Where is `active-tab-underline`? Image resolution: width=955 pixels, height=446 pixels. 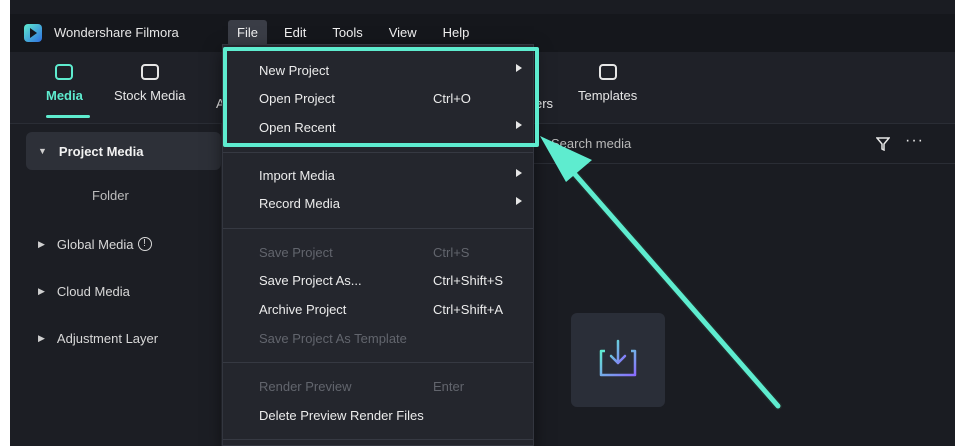 active-tab-underline is located at coordinates (68, 116).